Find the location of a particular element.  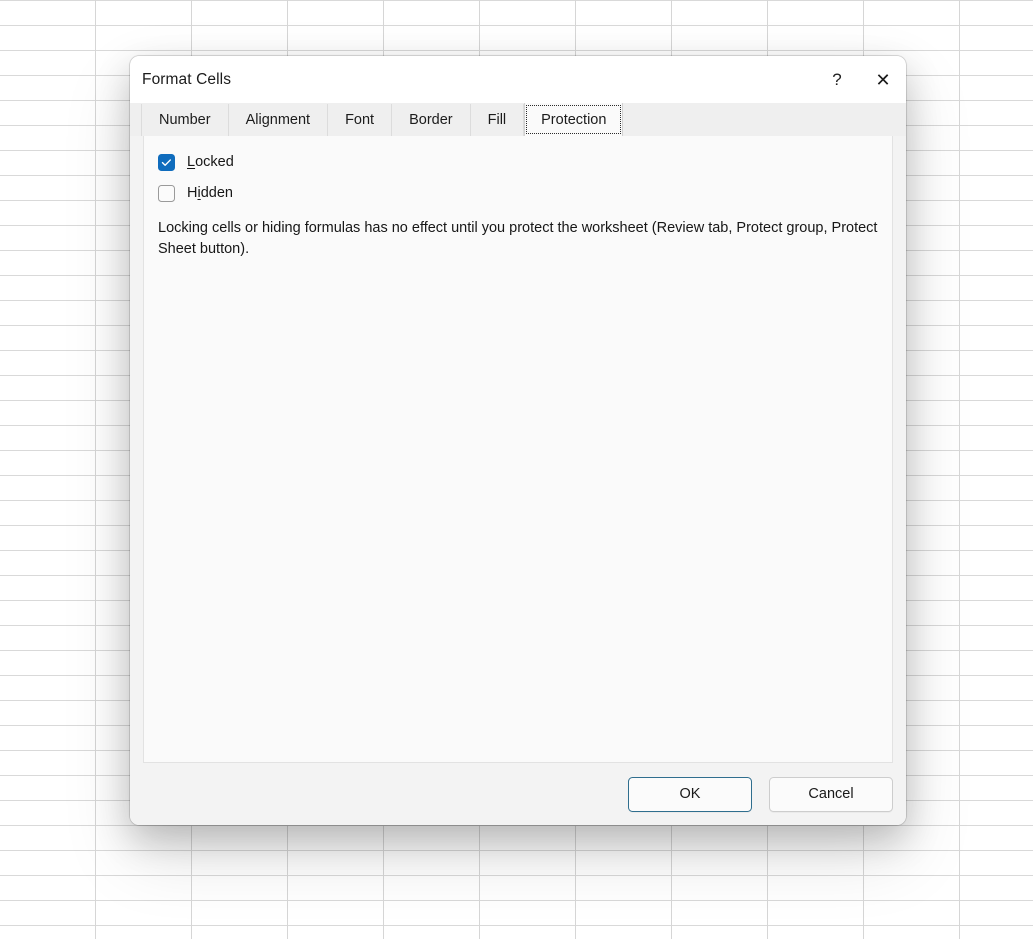

help-button: ? is located at coordinates (837, 79).